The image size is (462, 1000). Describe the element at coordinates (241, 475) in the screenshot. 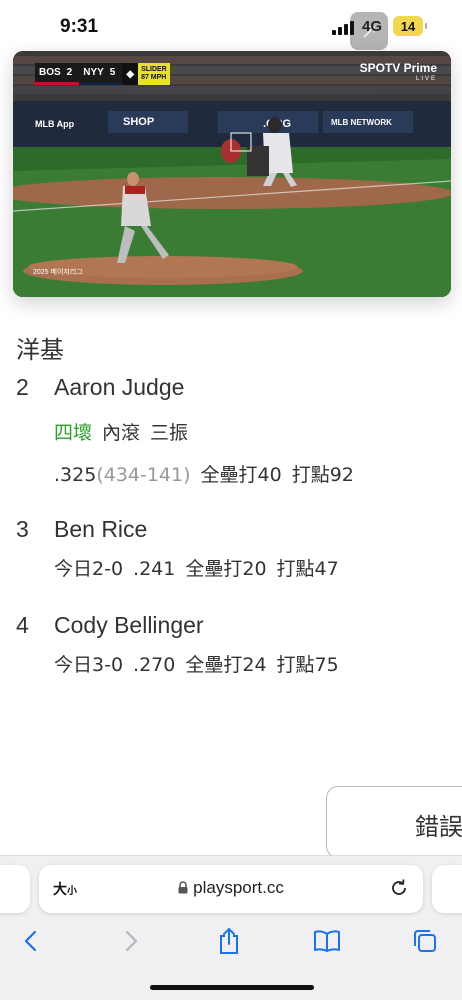

I see `home-runs: 全壘打40` at that location.